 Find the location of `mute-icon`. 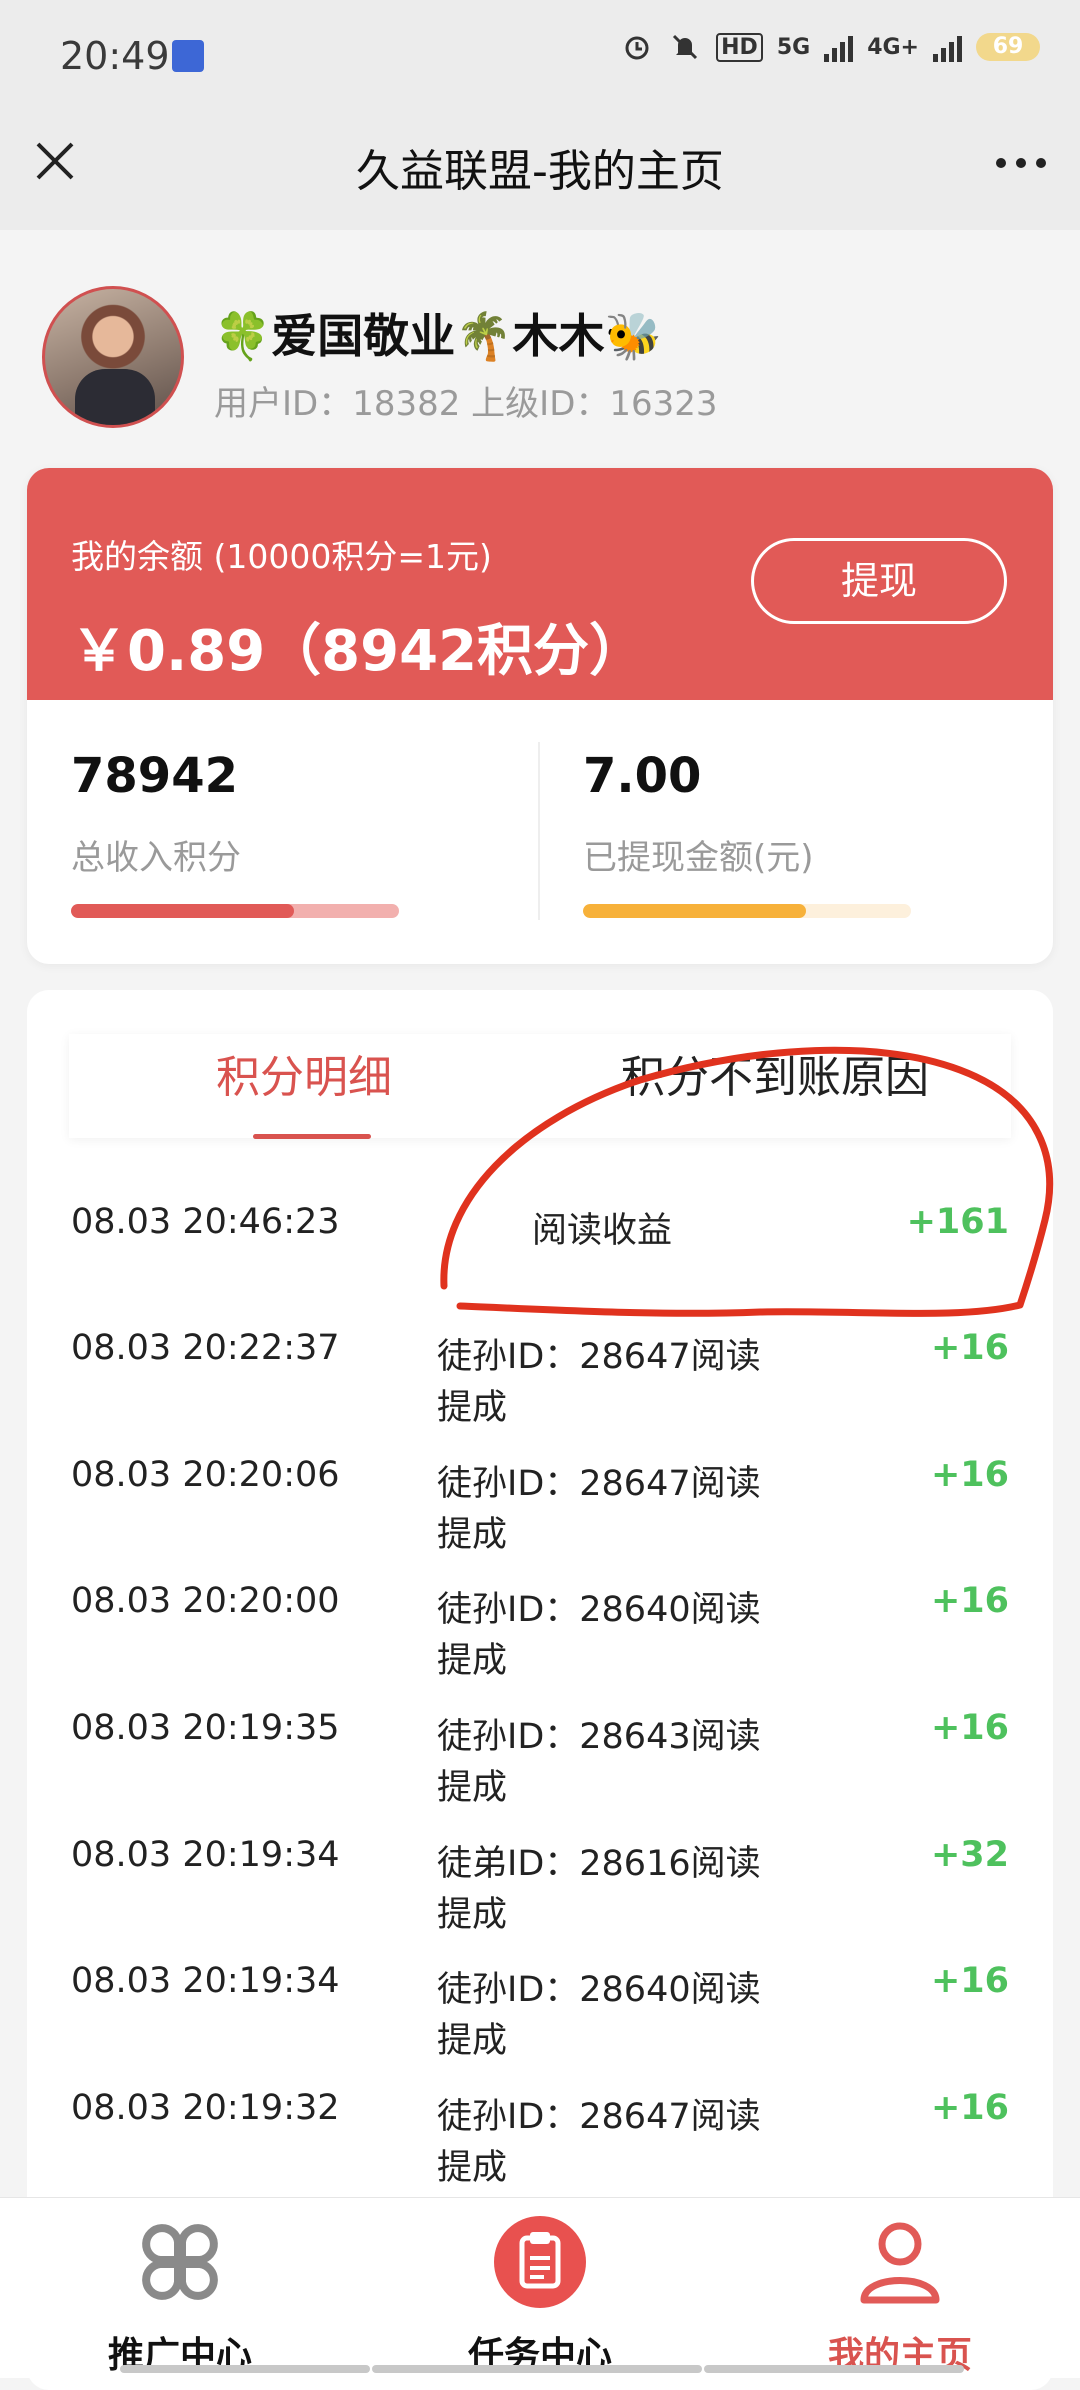

mute-icon is located at coordinates (685, 47).